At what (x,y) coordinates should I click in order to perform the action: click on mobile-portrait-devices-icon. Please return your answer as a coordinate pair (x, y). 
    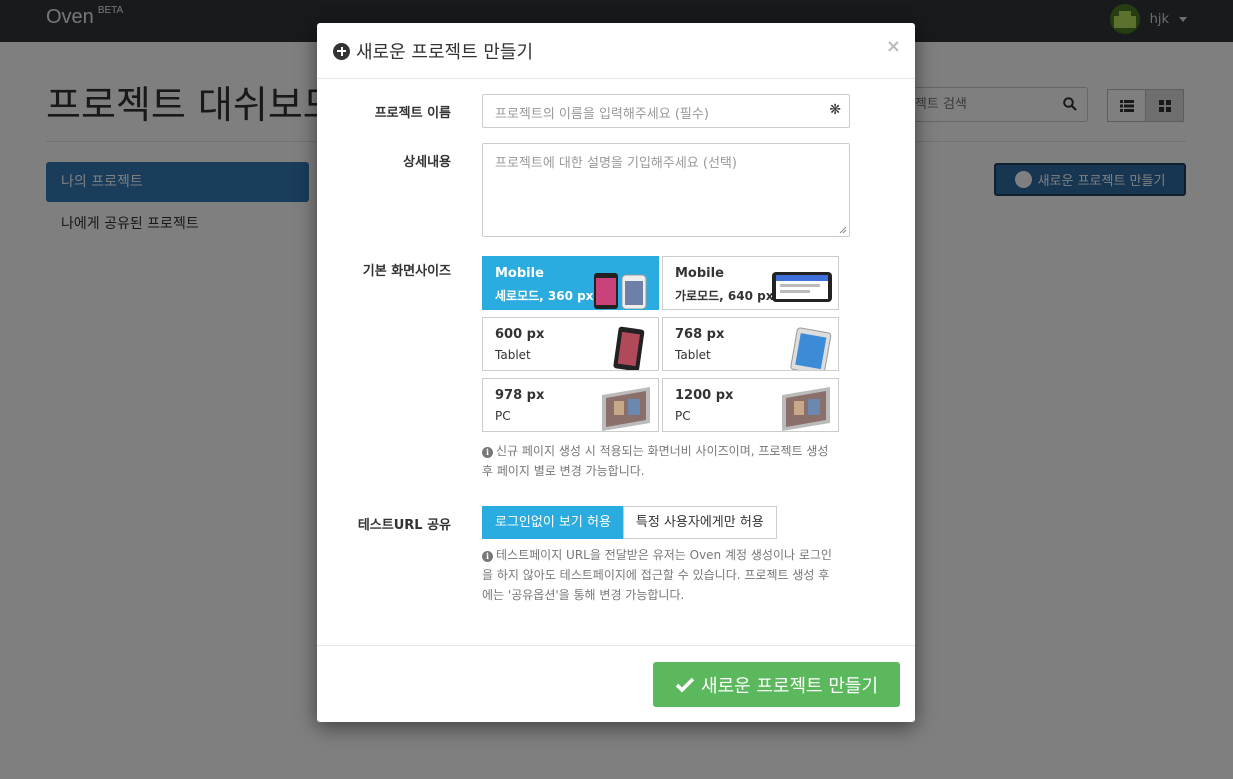
    Looking at the image, I should click on (620, 291).